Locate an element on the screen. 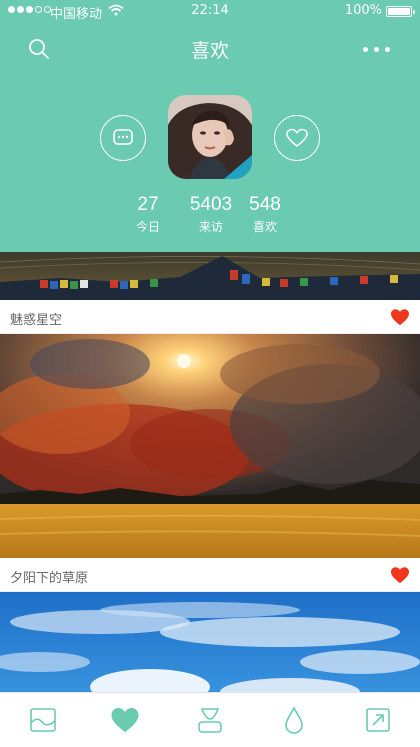 This screenshot has width=420, height=747. stat-value: 27 is located at coordinates (148, 204).